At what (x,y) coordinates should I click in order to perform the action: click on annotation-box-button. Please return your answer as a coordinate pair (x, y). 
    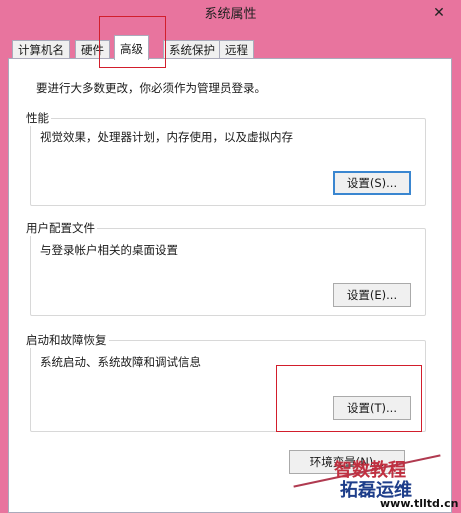
    Looking at the image, I should click on (349, 398).